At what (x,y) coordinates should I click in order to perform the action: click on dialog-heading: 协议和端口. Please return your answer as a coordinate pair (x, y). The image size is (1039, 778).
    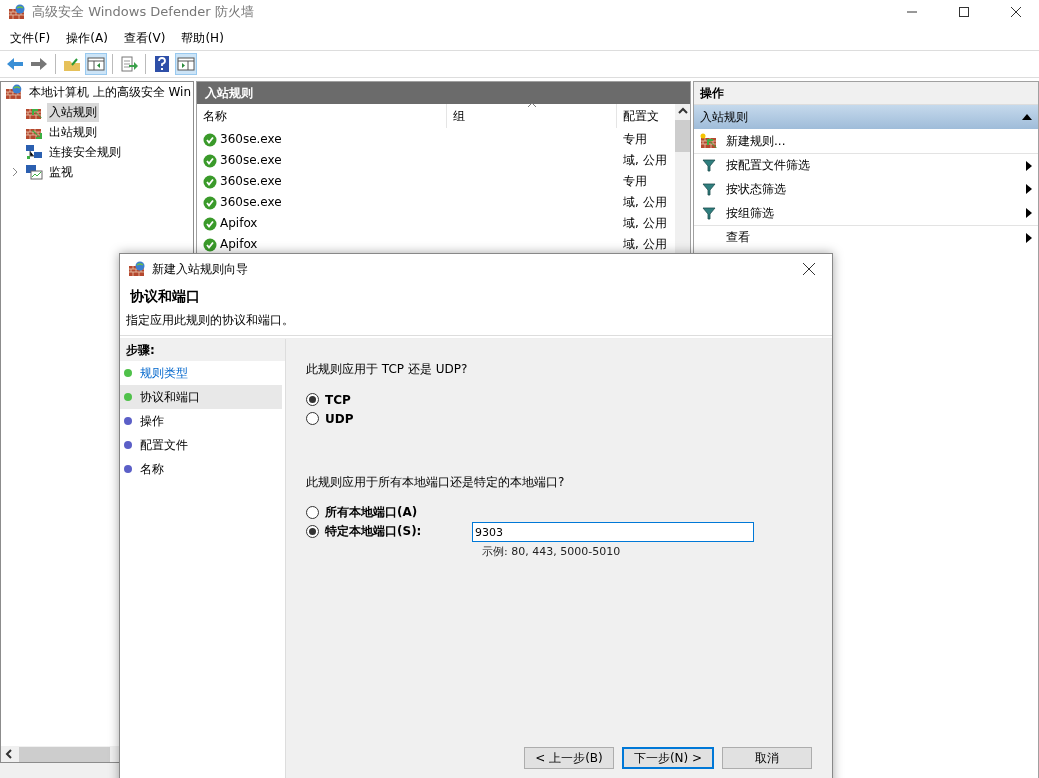
    Looking at the image, I should click on (165, 297).